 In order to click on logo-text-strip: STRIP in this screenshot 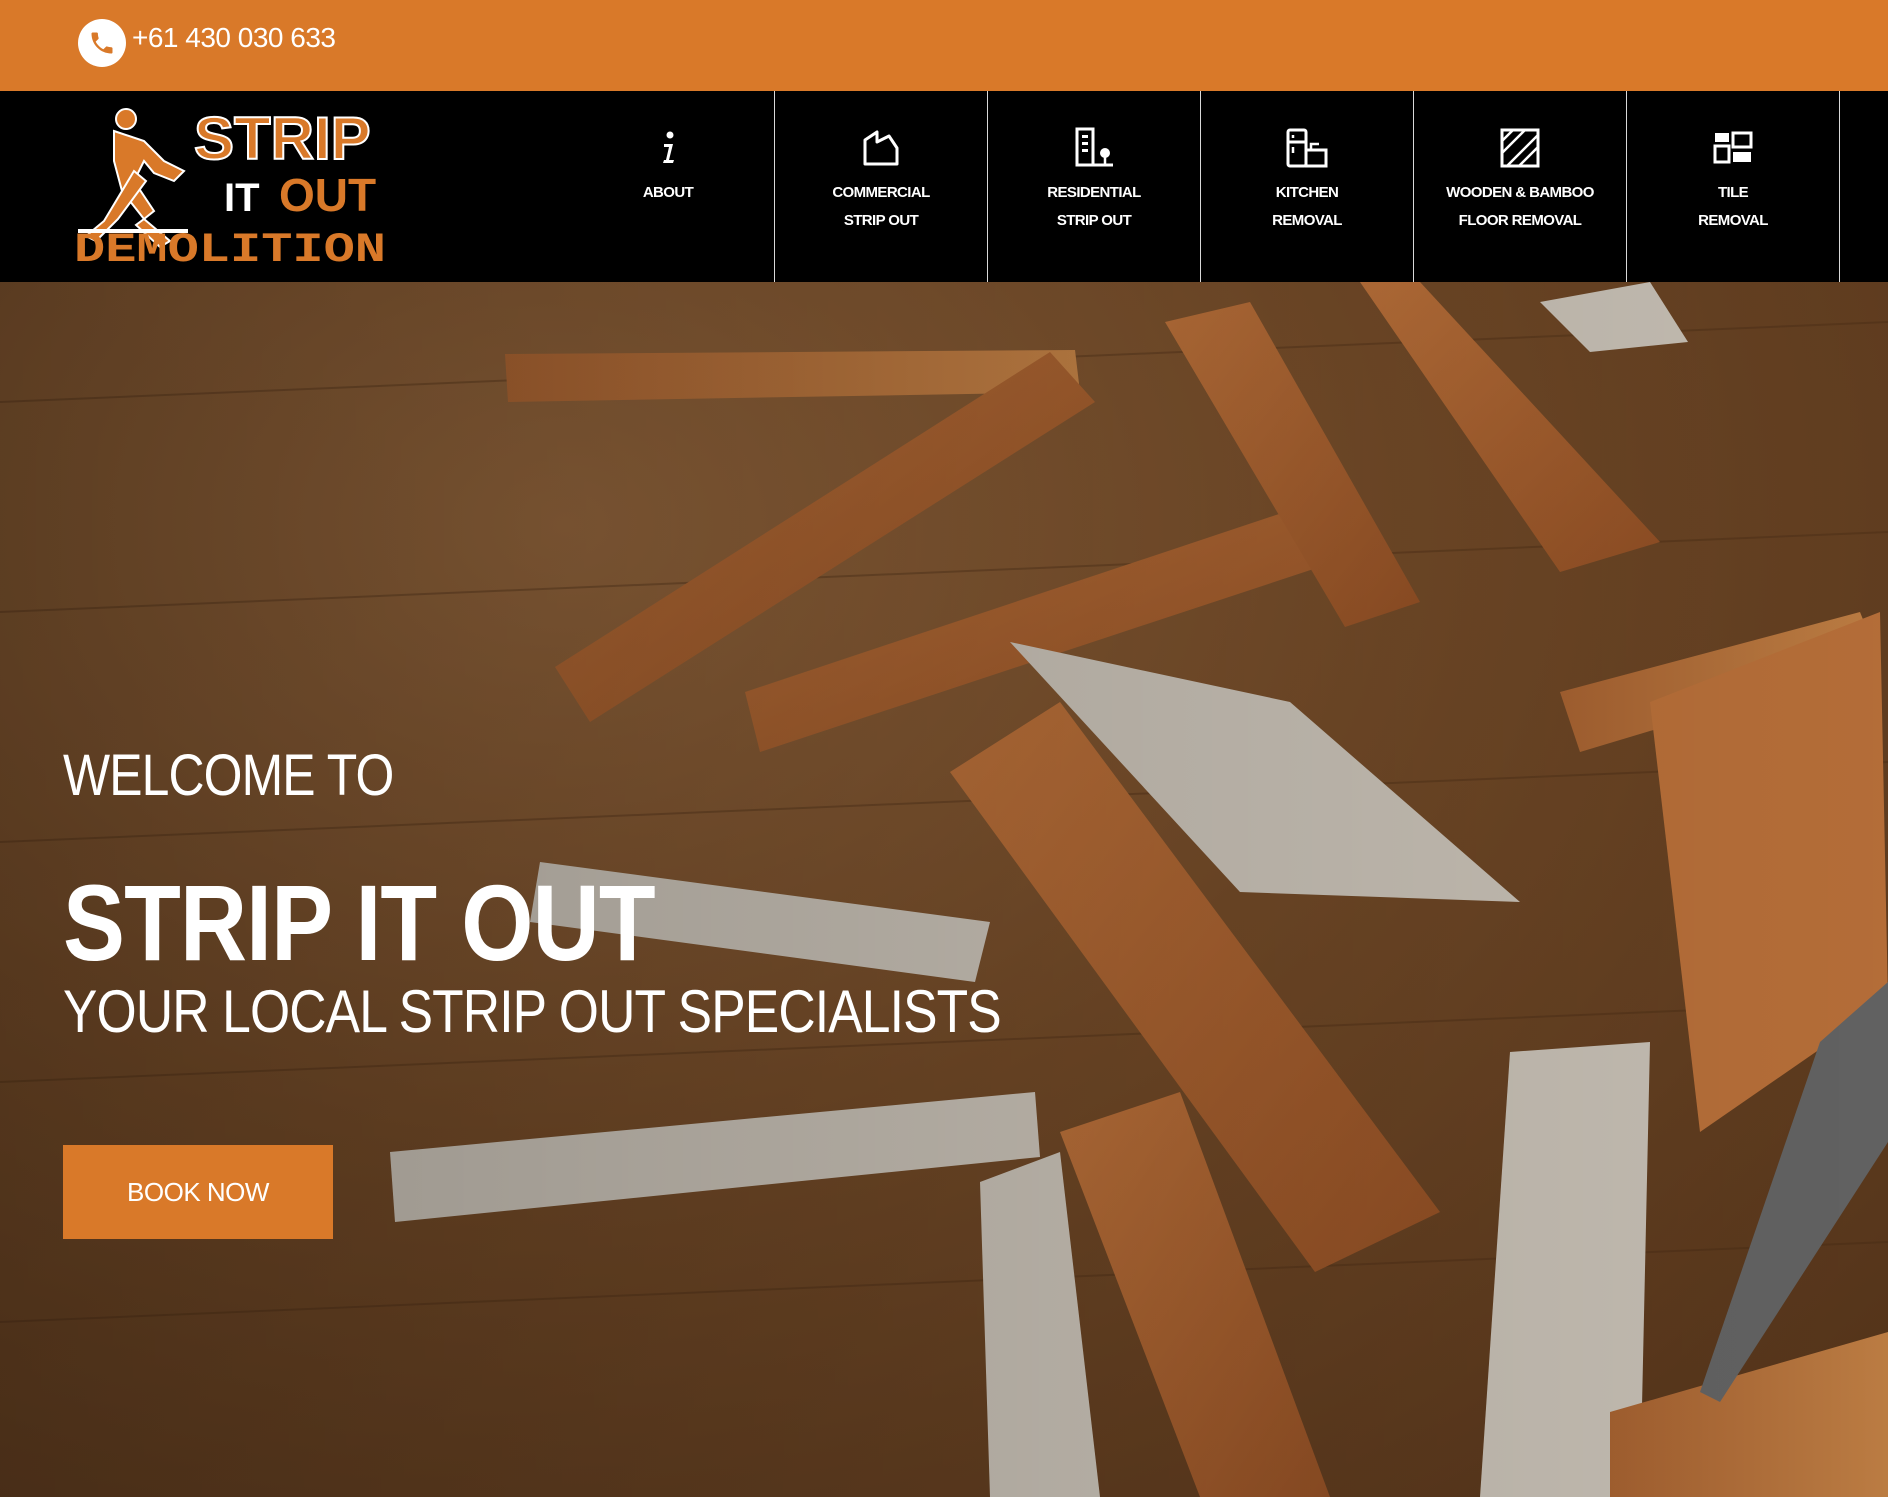, I will do `click(282, 138)`.